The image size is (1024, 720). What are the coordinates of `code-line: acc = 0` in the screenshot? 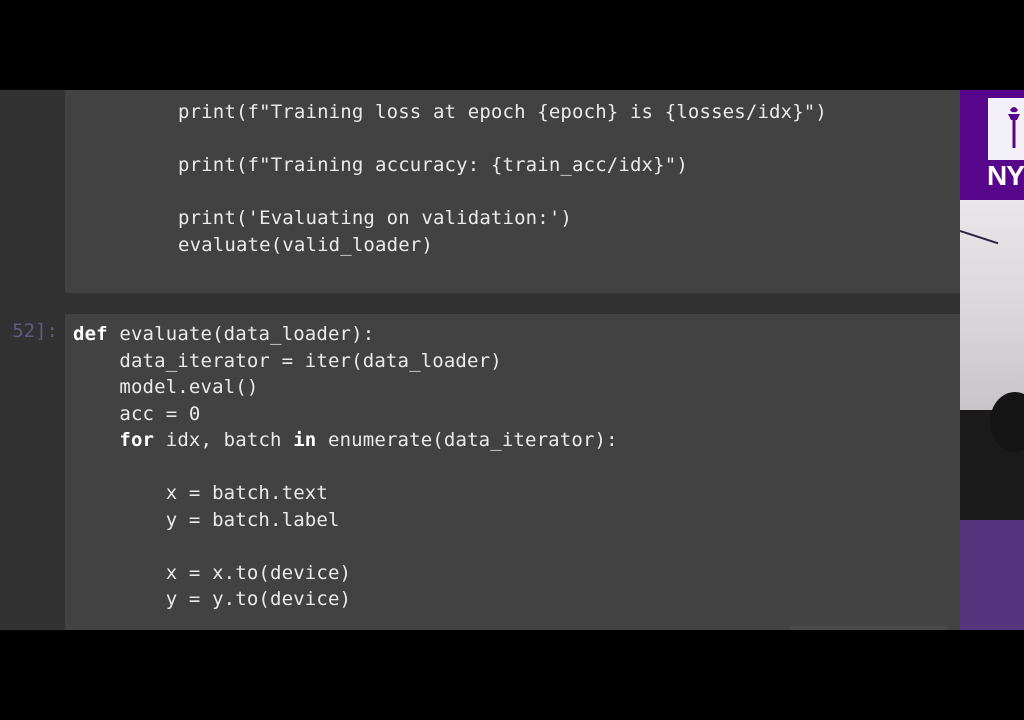 It's located at (137, 413).